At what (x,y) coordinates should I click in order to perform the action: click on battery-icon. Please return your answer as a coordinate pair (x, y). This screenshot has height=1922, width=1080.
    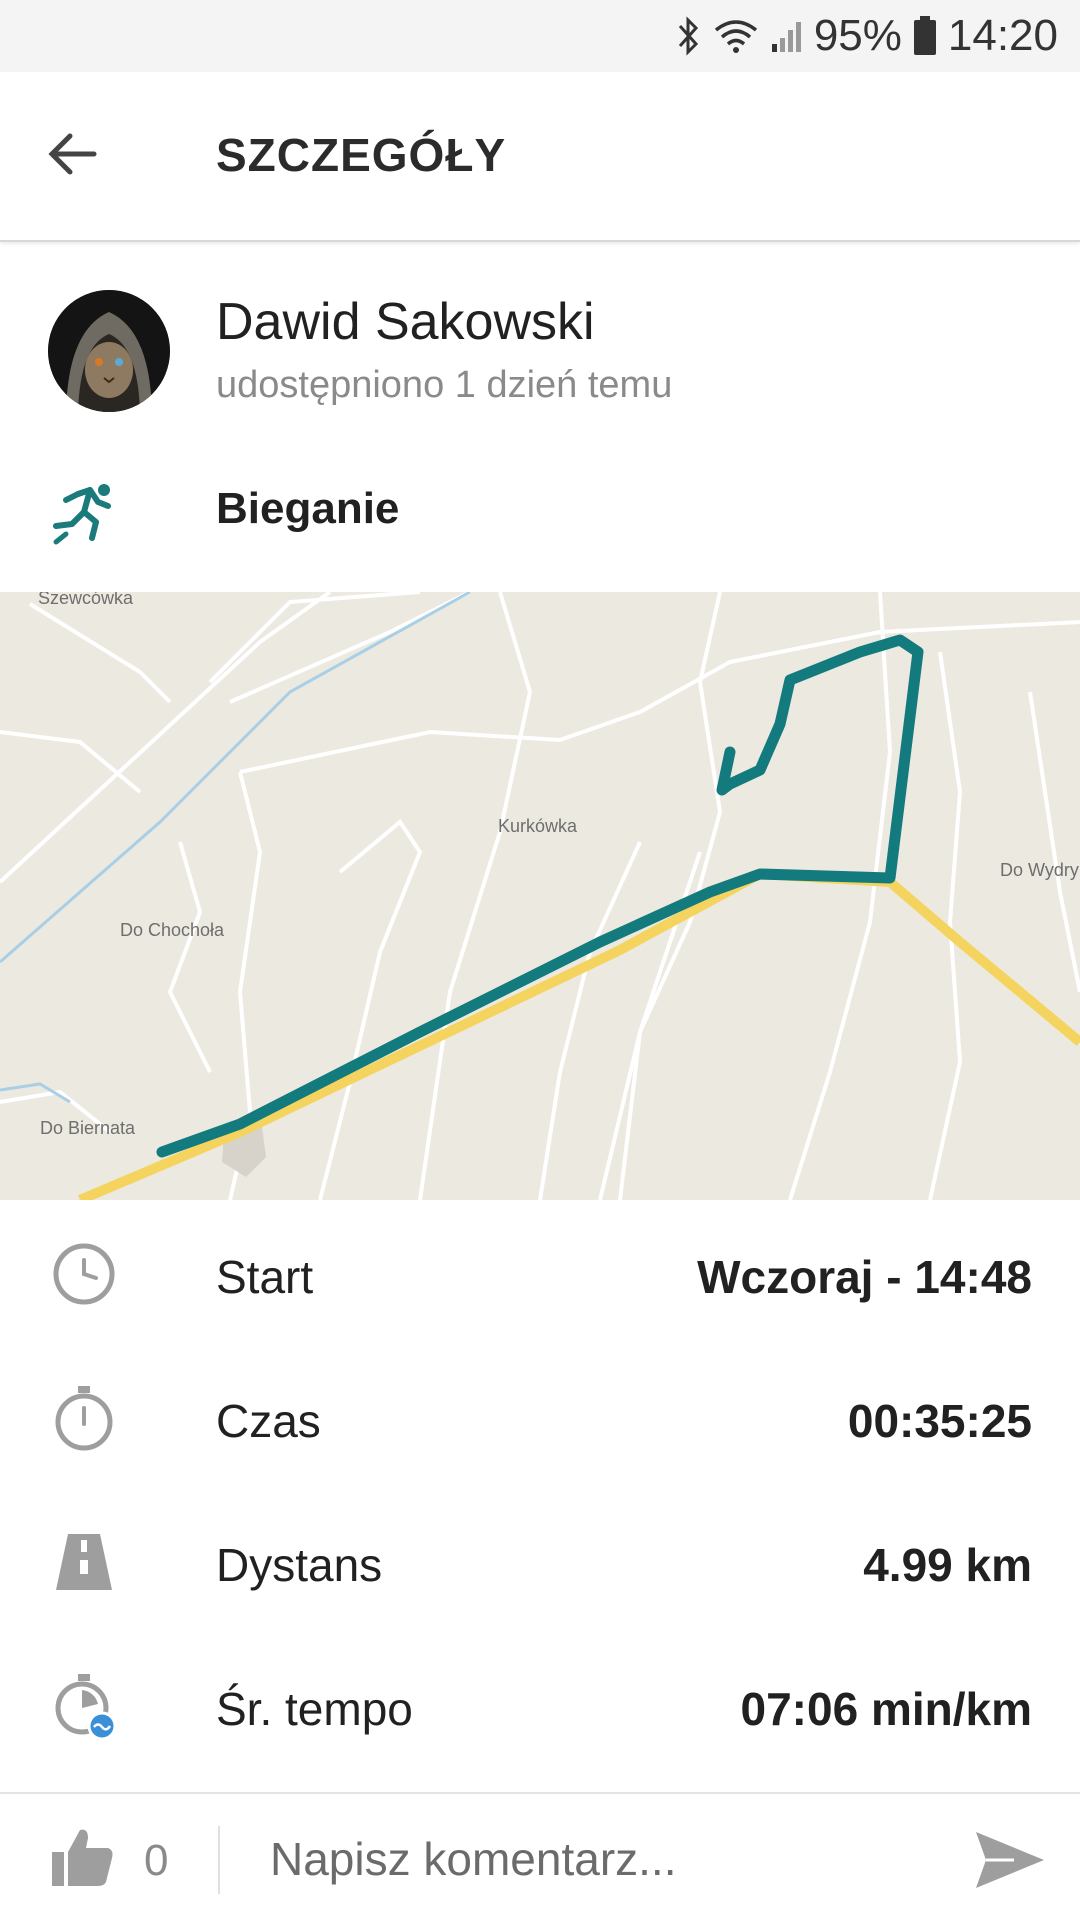
    Looking at the image, I should click on (924, 35).